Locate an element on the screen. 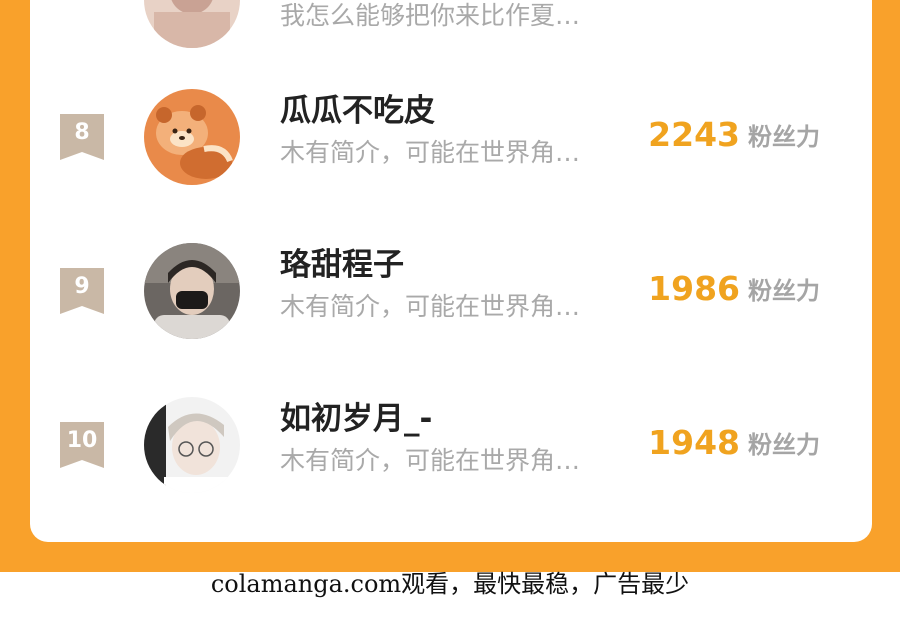 The width and height of the screenshot is (900, 633). rank-number: 10 is located at coordinates (82, 440).